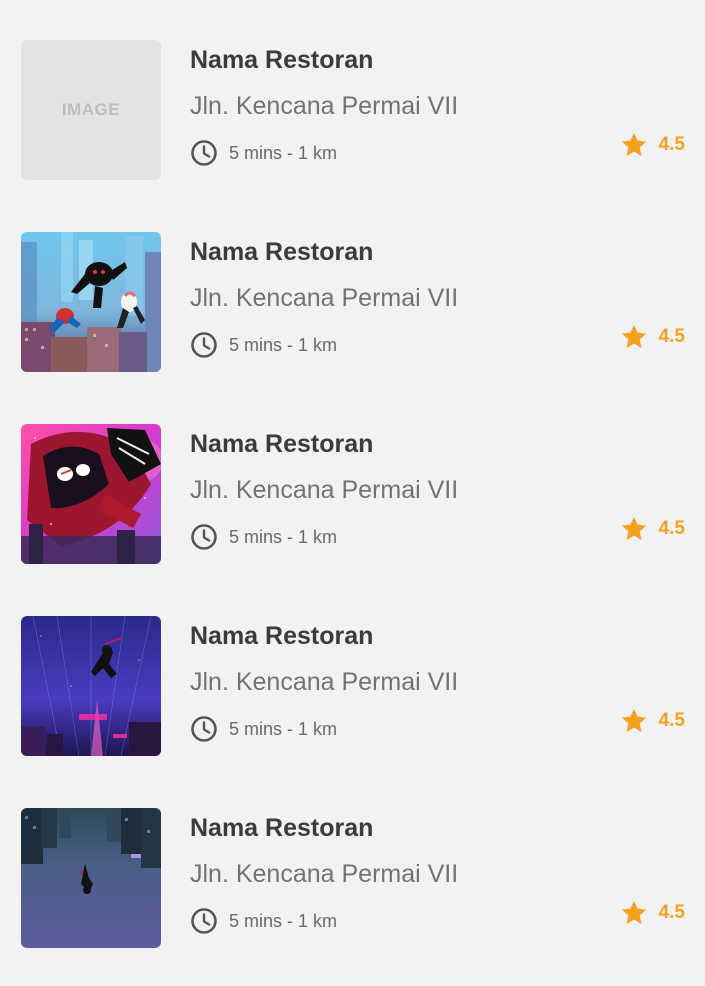  I want to click on image-placeholder-label: IMAGE, so click(91, 109).